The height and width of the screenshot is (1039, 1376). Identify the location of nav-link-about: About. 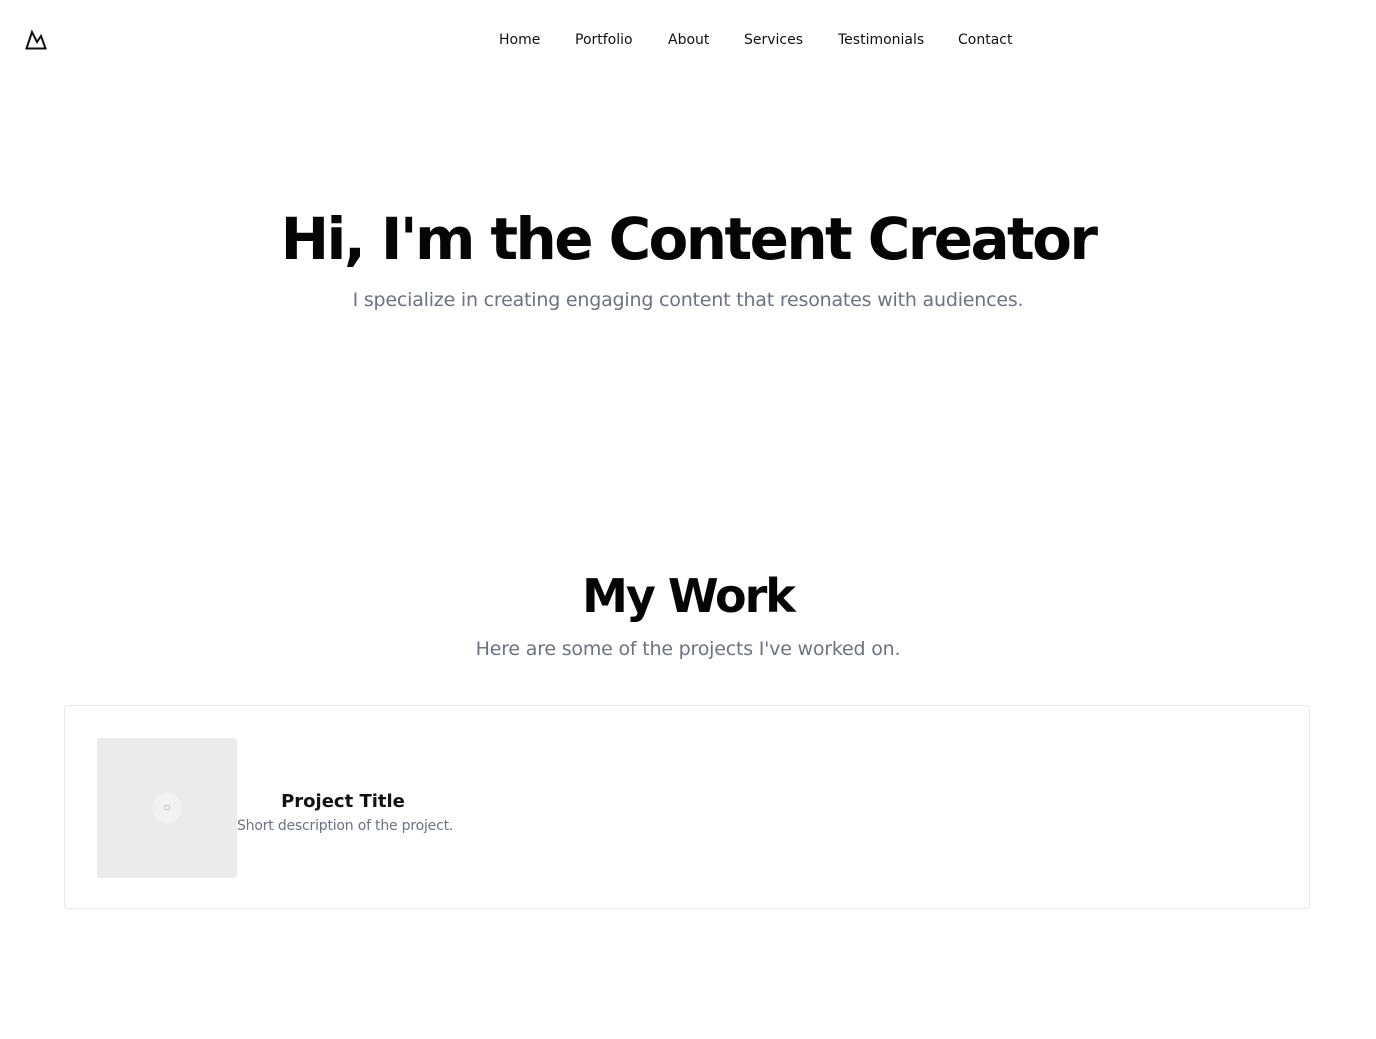
(688, 40).